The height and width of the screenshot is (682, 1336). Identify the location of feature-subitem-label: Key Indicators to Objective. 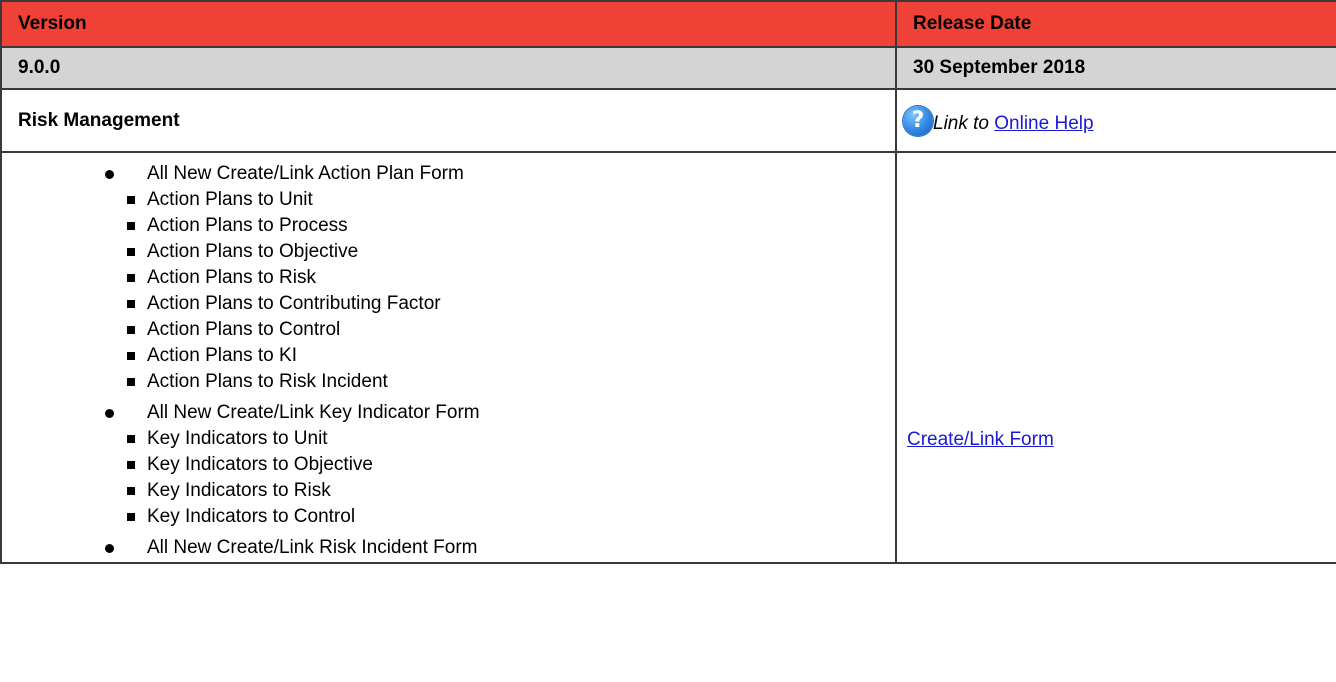
(260, 464).